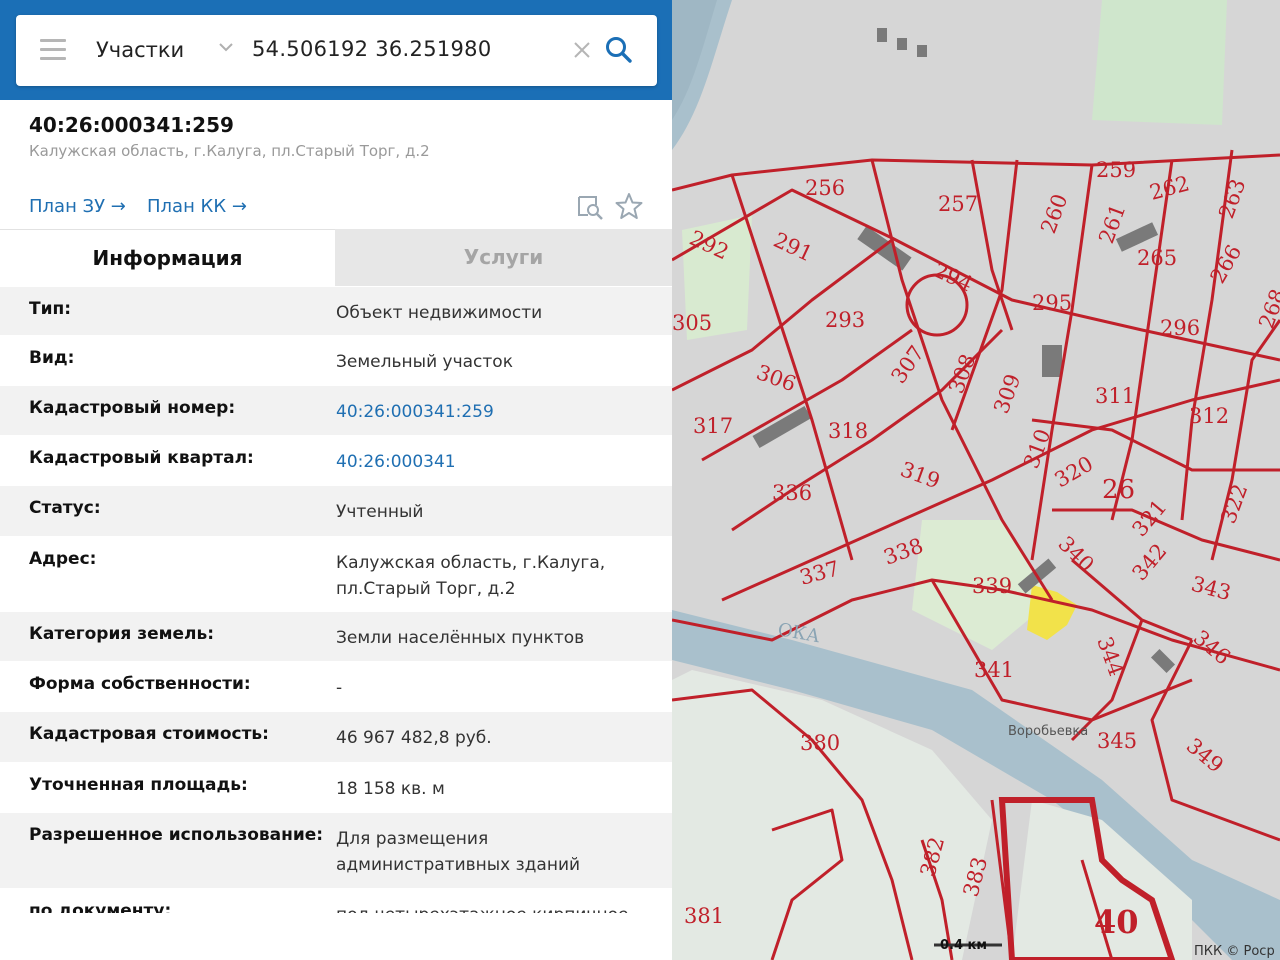  Describe the element at coordinates (994, 670) in the screenshot. I see `plot-label: 341` at that location.